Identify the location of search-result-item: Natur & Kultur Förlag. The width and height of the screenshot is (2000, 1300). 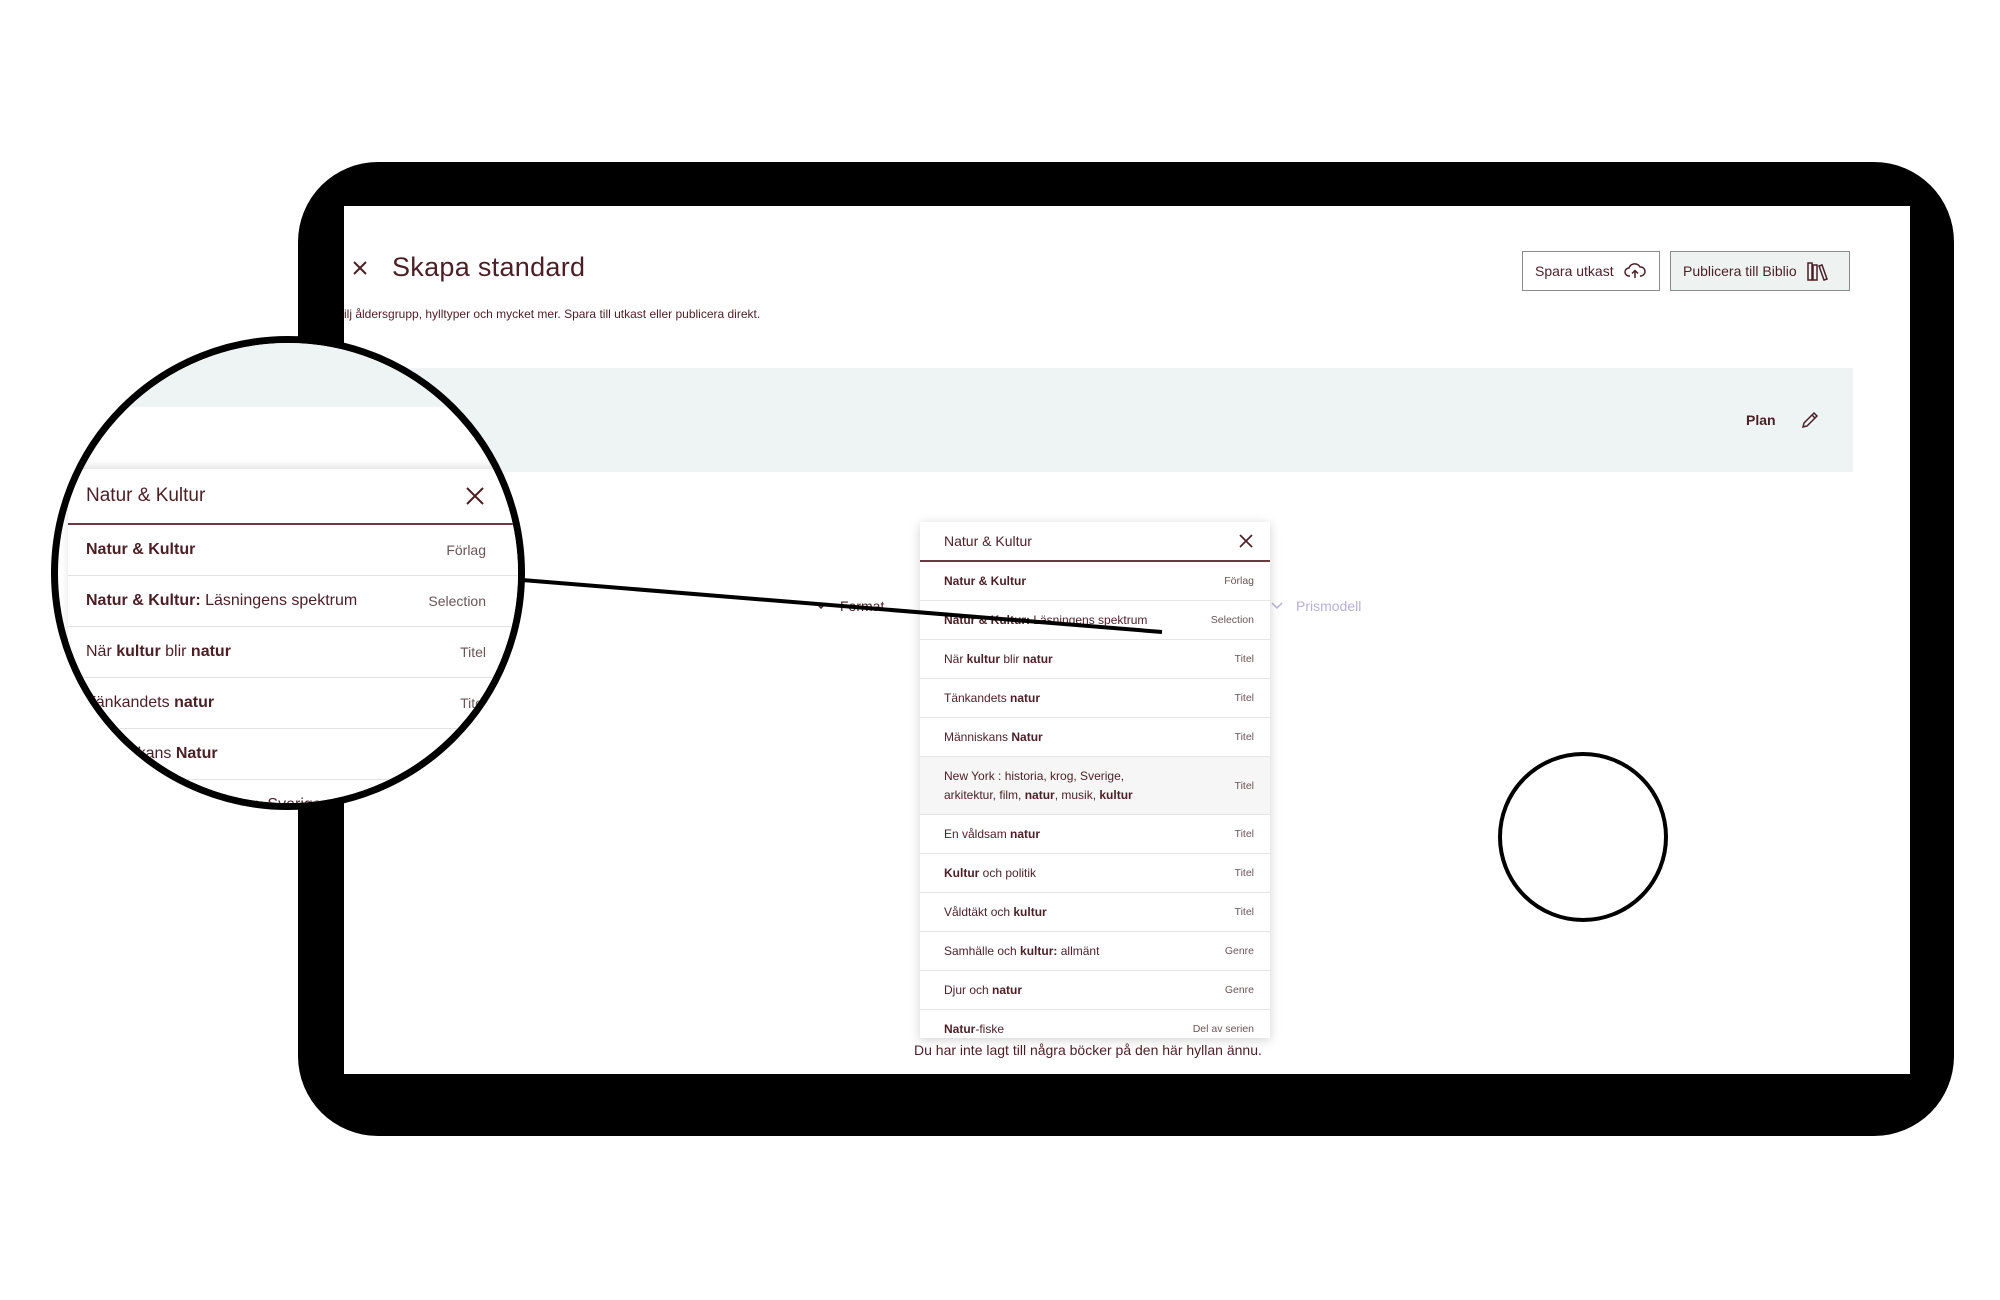
(1095, 581).